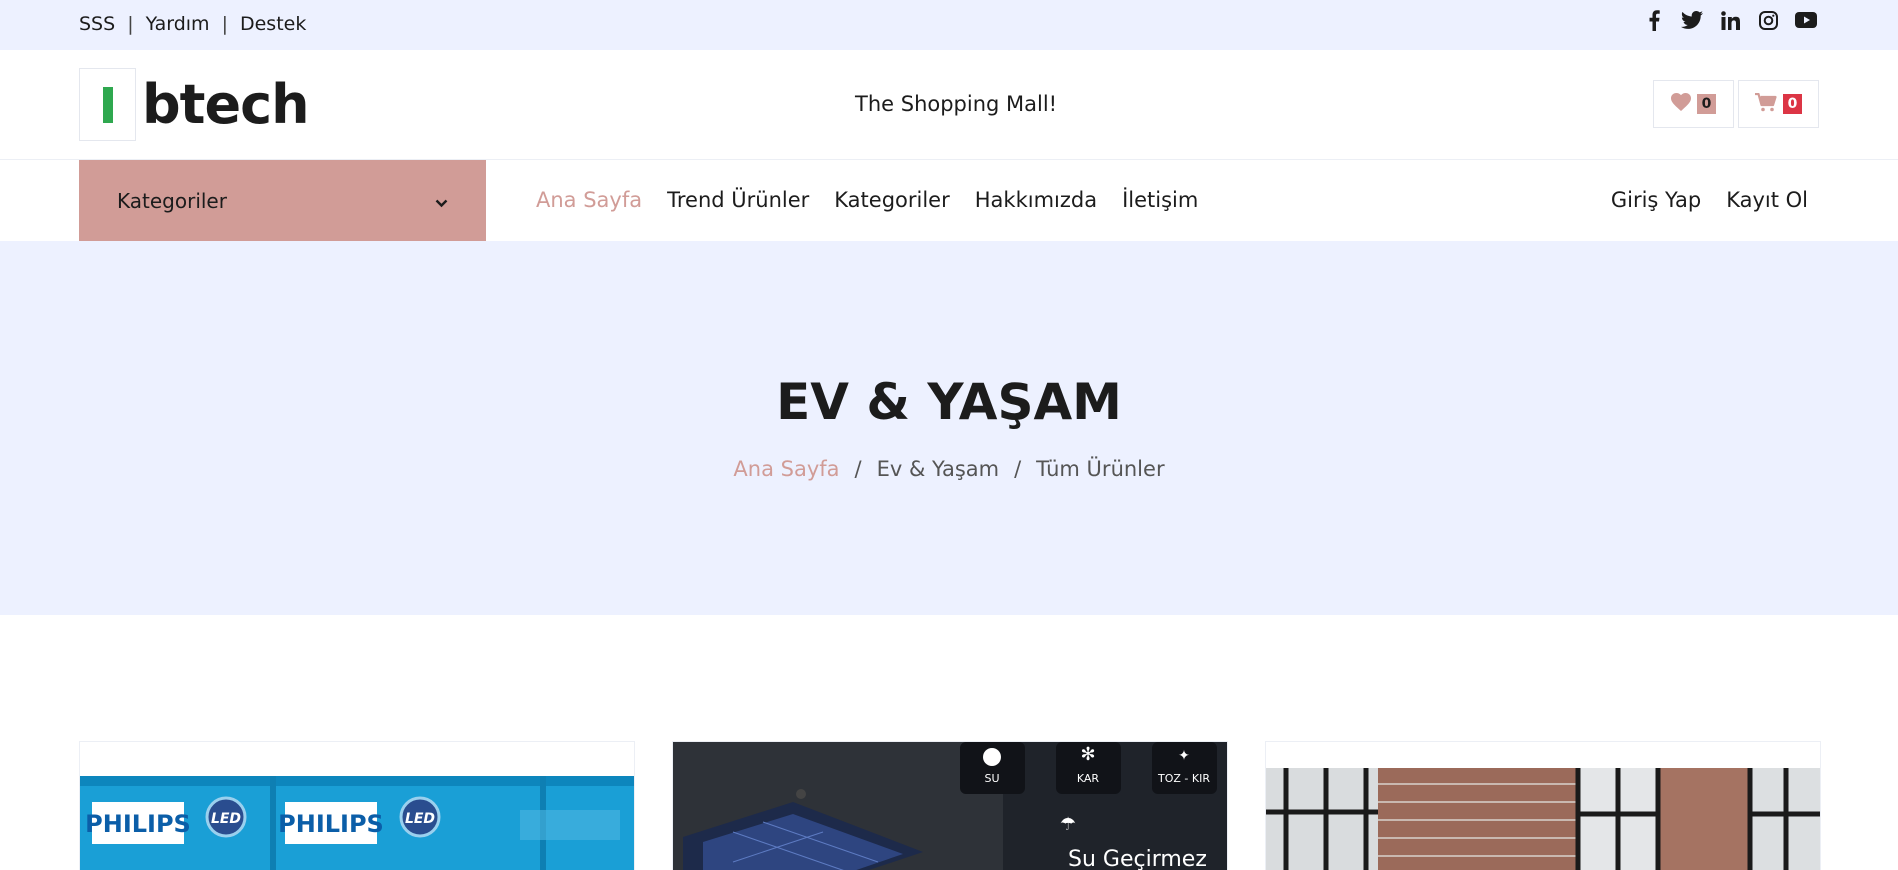 This screenshot has height=870, width=1898. Describe the element at coordinates (172, 200) in the screenshot. I see `categories-label: Kategoriler` at that location.